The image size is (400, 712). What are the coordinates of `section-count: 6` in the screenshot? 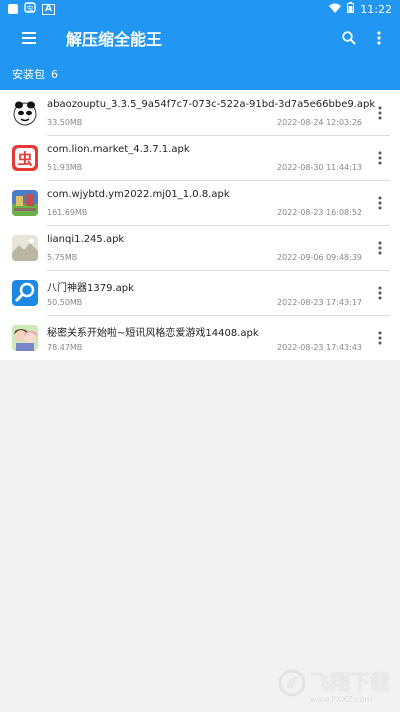 It's located at (54, 74).